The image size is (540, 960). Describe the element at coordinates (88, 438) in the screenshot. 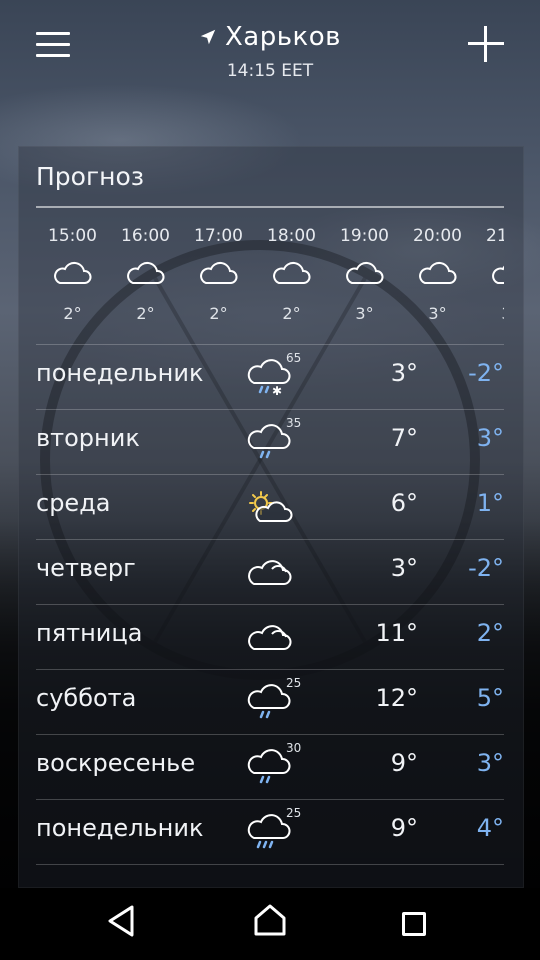

I see `day-name: вторник` at that location.